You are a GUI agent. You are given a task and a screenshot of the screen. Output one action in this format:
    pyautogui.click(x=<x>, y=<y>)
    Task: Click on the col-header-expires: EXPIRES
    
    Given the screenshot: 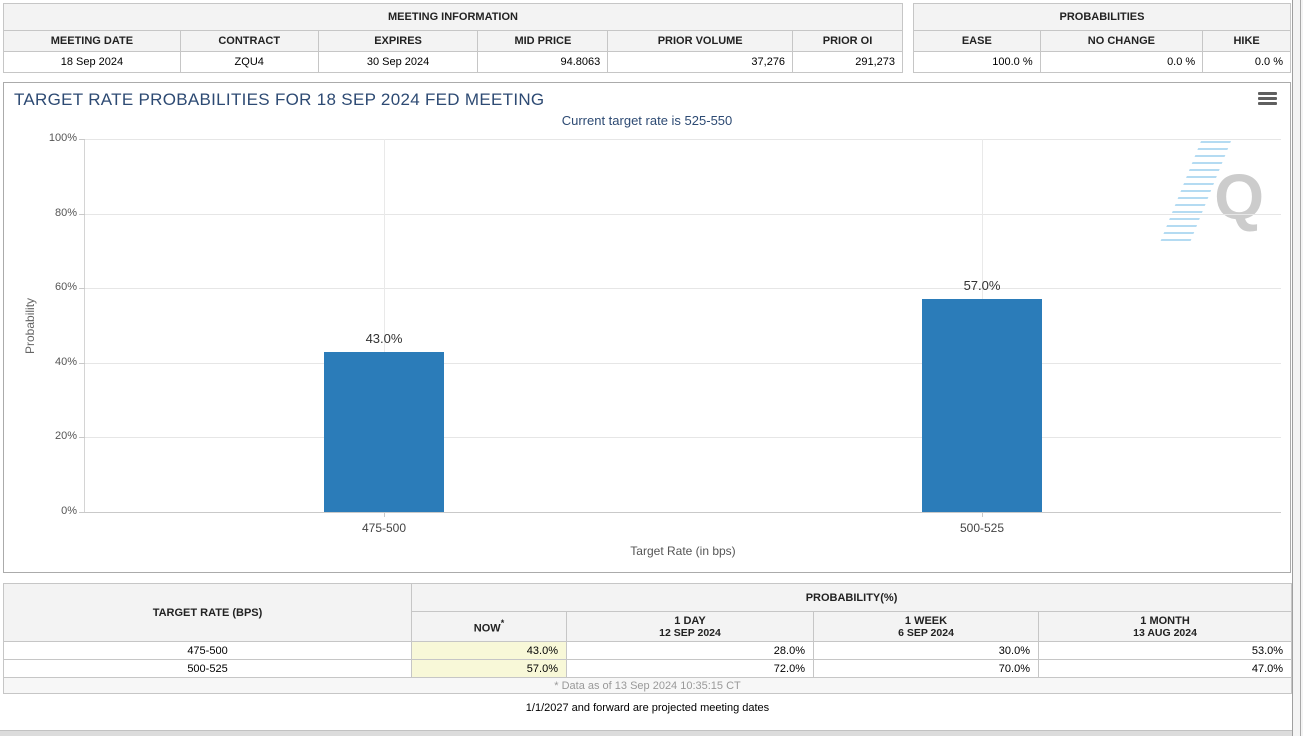 What is the action you would take?
    pyautogui.click(x=398, y=41)
    